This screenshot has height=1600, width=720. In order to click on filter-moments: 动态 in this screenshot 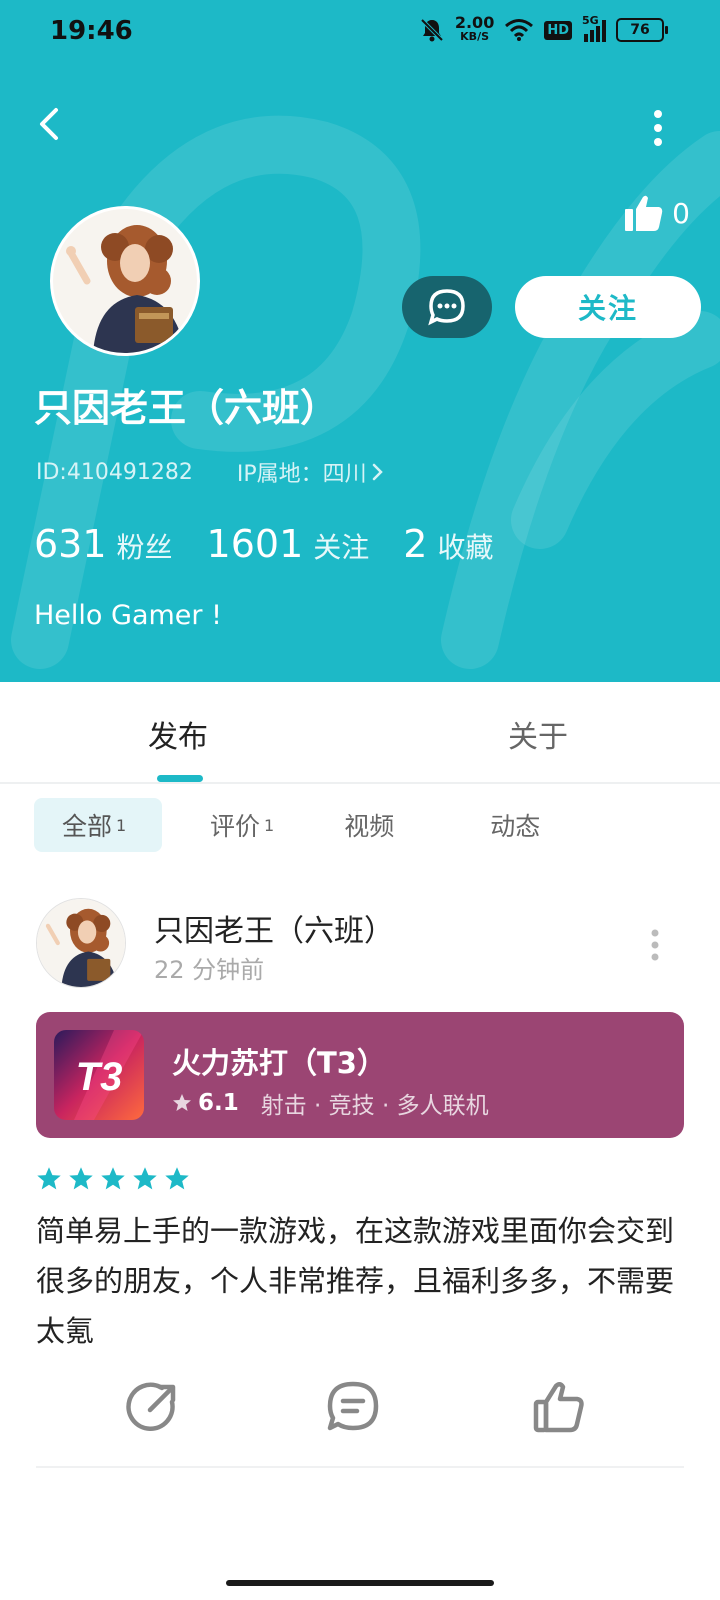, I will do `click(515, 825)`.